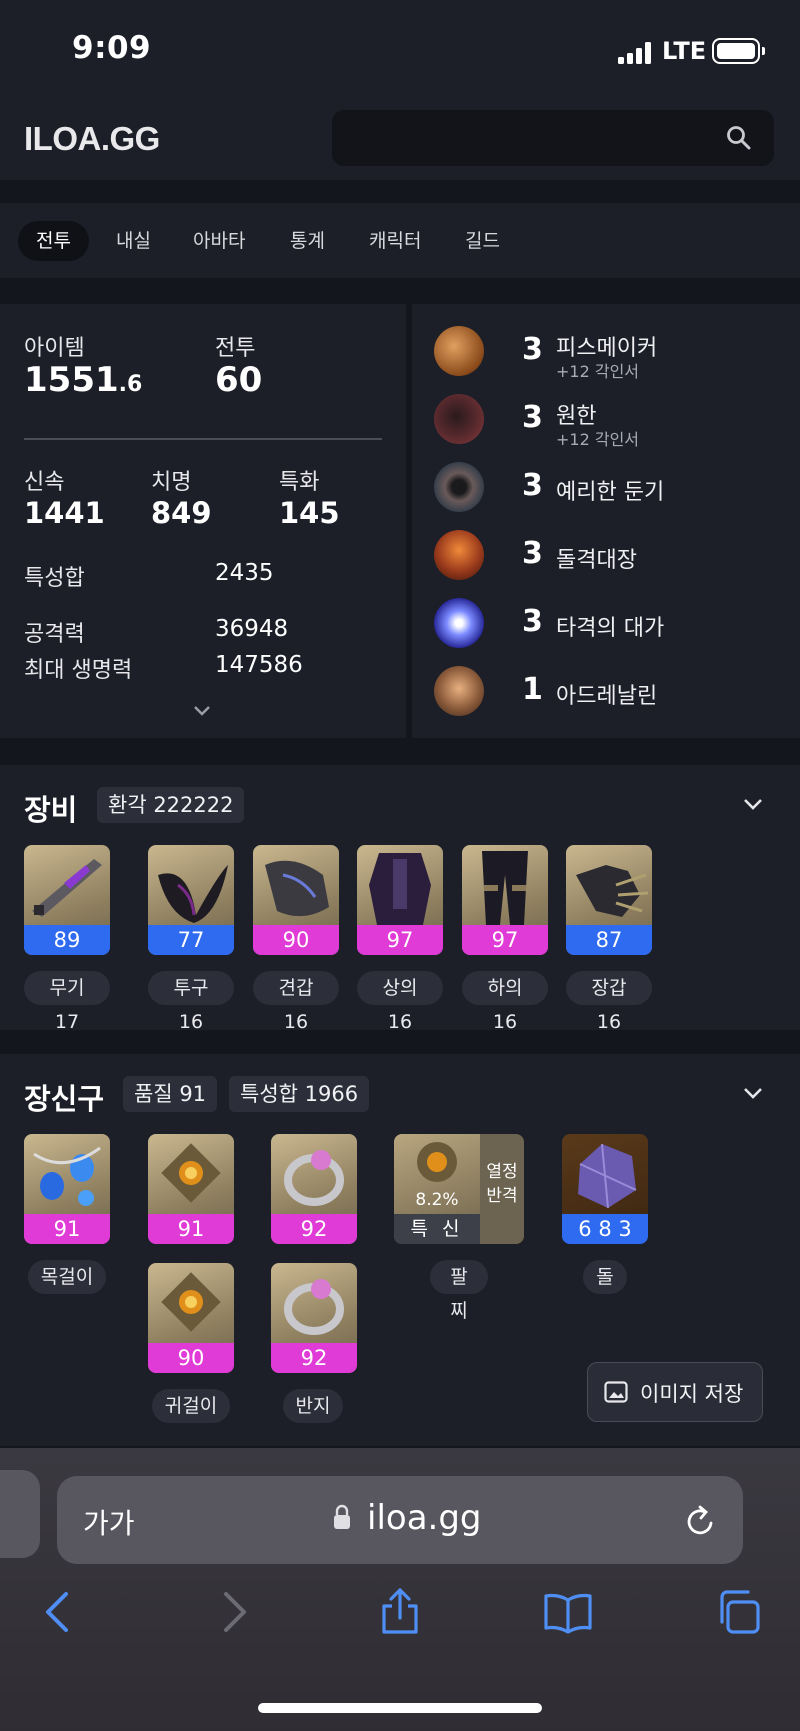  What do you see at coordinates (614, 352) in the screenshot?
I see `engraving-item: 3 피스메이커 +12 각인서` at bounding box center [614, 352].